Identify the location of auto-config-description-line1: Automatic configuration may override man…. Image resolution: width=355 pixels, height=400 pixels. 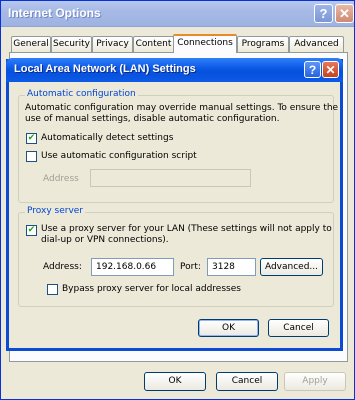
(182, 108).